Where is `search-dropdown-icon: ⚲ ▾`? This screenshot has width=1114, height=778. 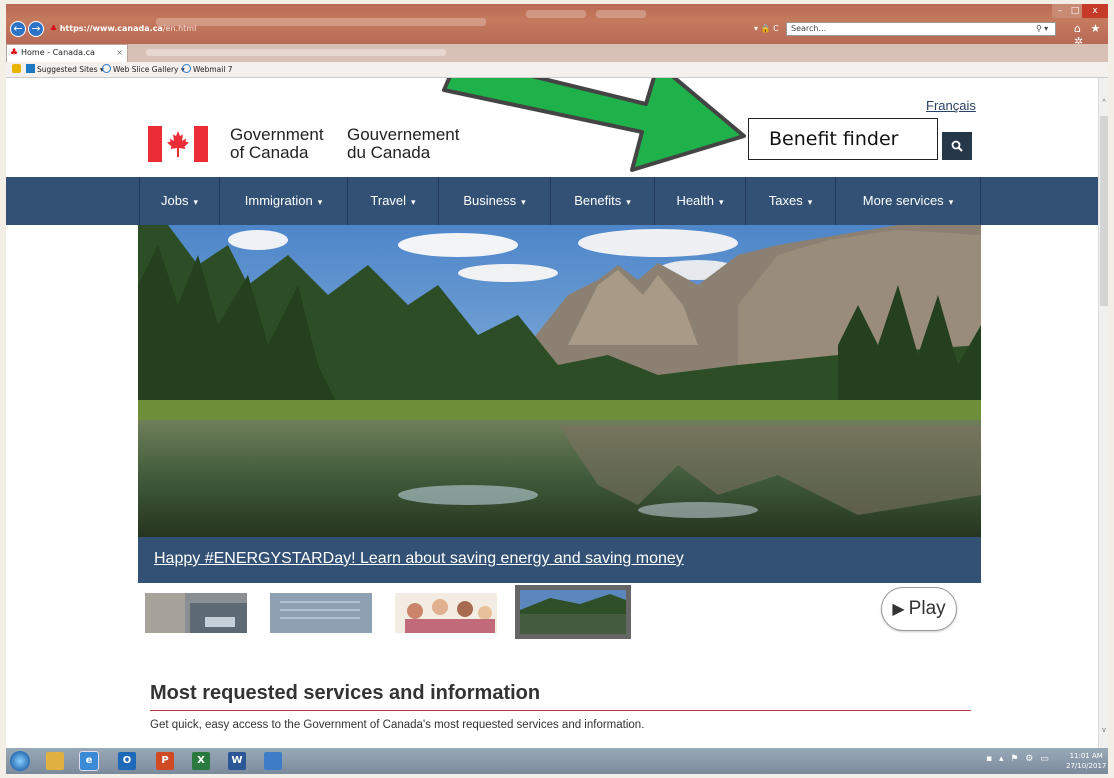
search-dropdown-icon: ⚲ ▾ is located at coordinates (1042, 29).